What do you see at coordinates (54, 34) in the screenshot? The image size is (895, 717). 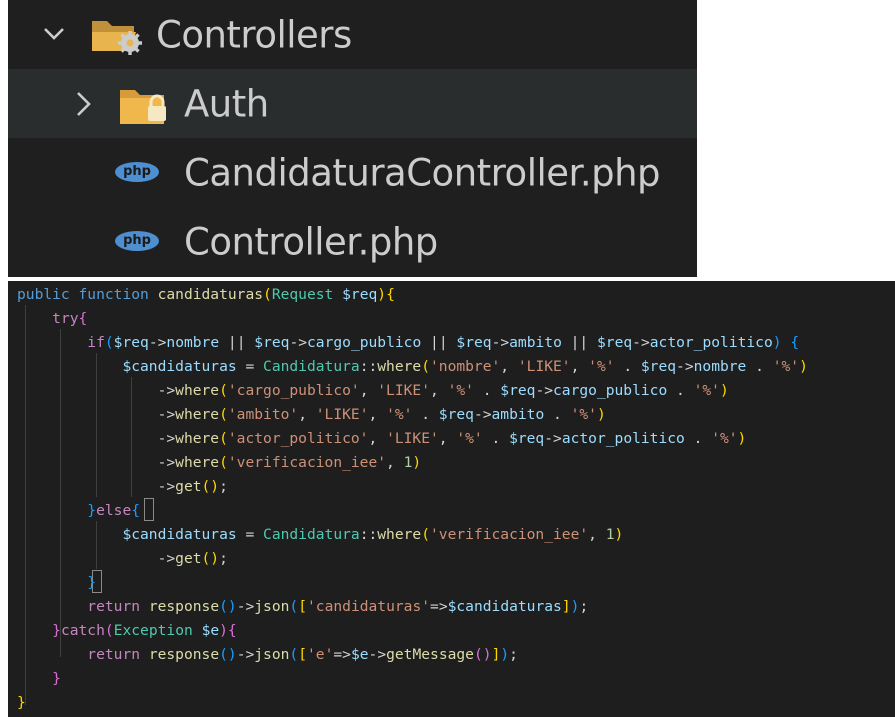 I see `chevron-down-icon` at bounding box center [54, 34].